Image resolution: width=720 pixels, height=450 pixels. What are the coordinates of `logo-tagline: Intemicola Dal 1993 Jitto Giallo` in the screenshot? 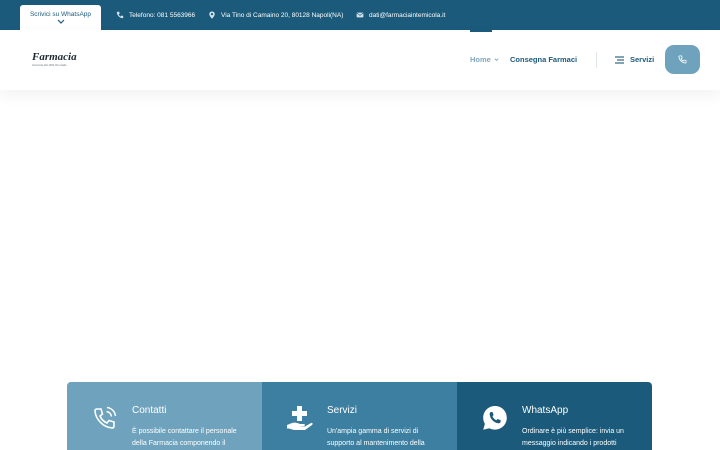 It's located at (49, 65).